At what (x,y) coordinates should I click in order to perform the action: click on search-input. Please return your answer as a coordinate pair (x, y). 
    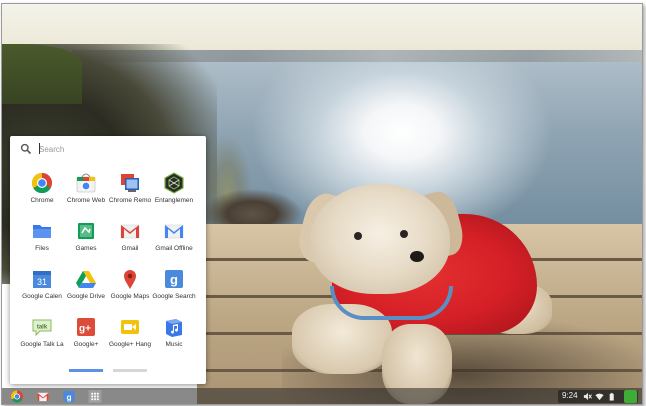
    Looking at the image, I should click on (114, 149).